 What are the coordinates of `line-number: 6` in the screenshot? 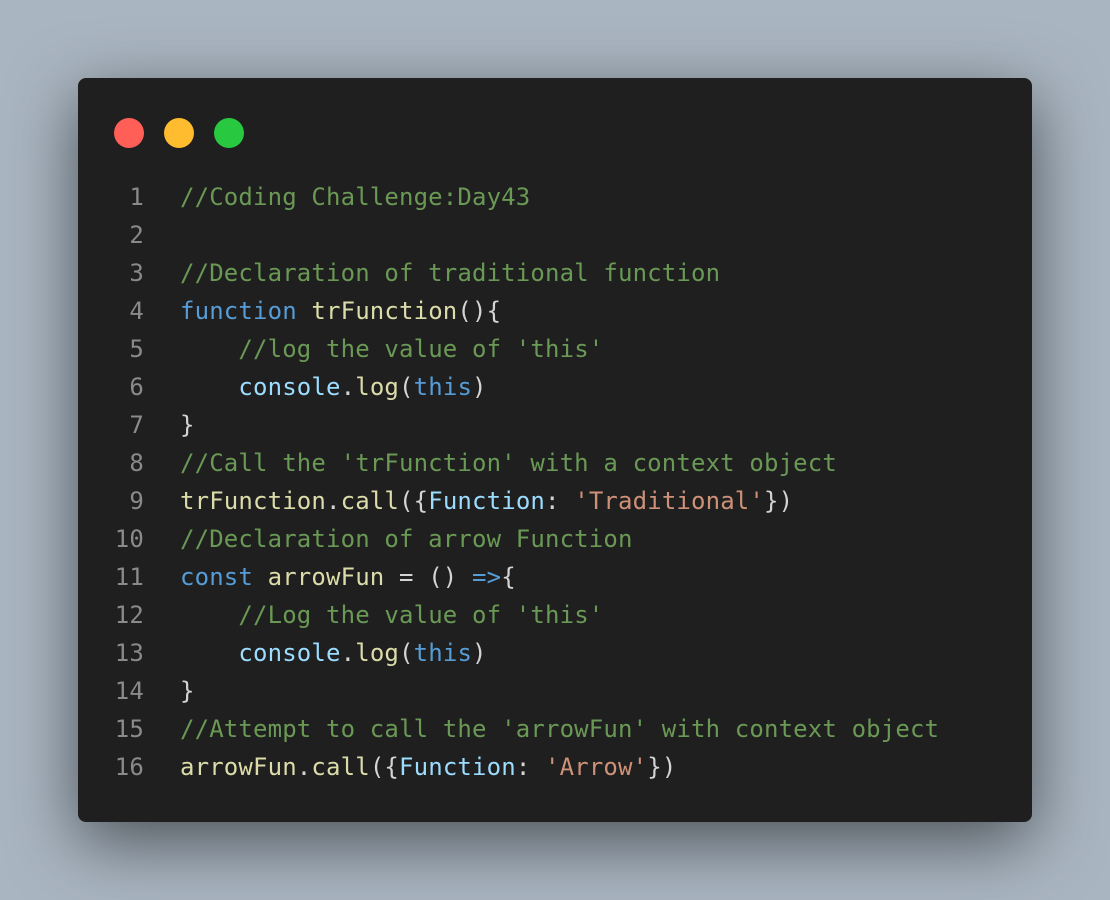 It's located at (136, 387).